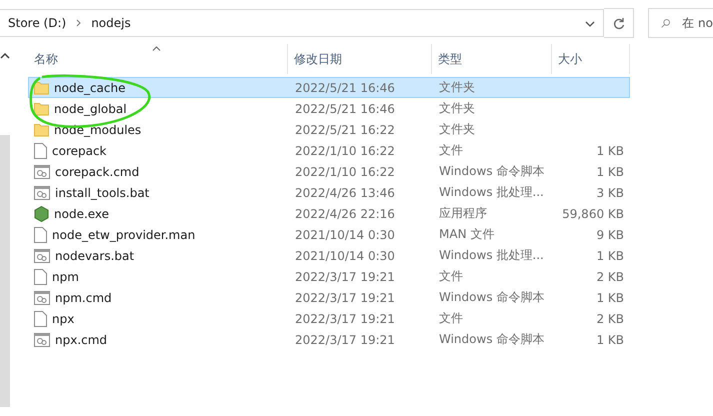  I want to click on column-header: 类型, so click(492, 59).